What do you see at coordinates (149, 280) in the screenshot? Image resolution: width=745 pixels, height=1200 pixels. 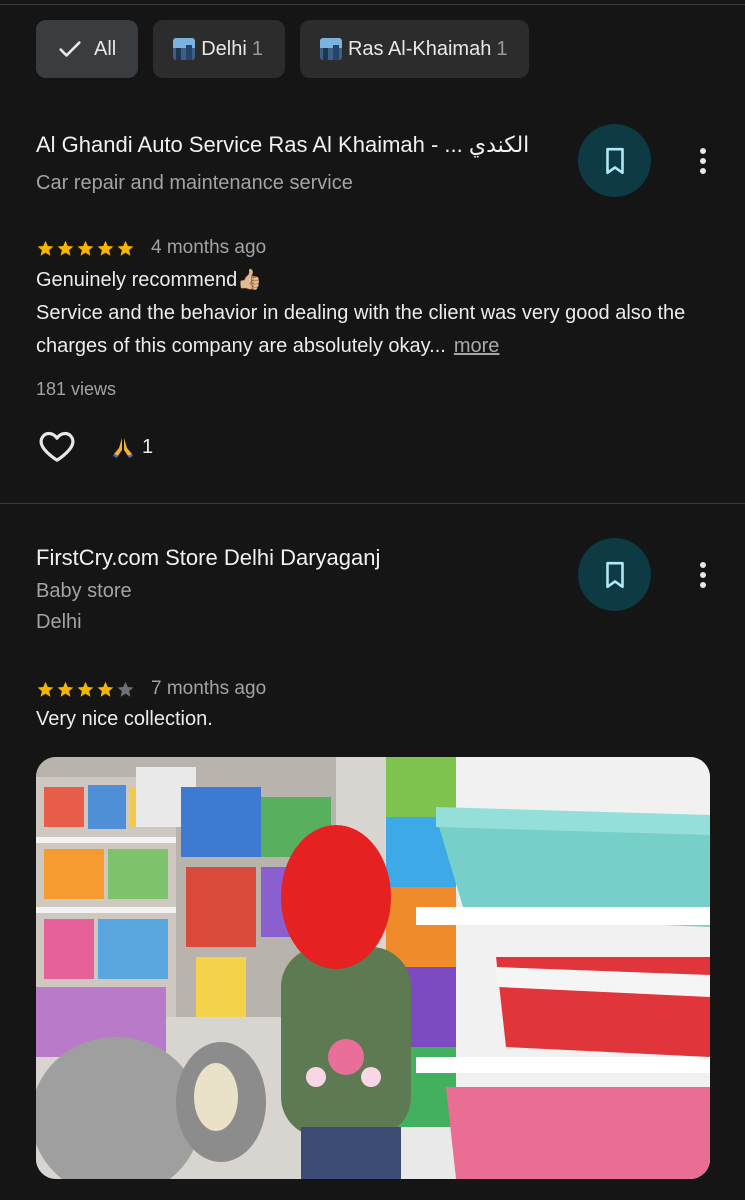 I see `review-text-line: Genuinely recommend👍🏼` at bounding box center [149, 280].